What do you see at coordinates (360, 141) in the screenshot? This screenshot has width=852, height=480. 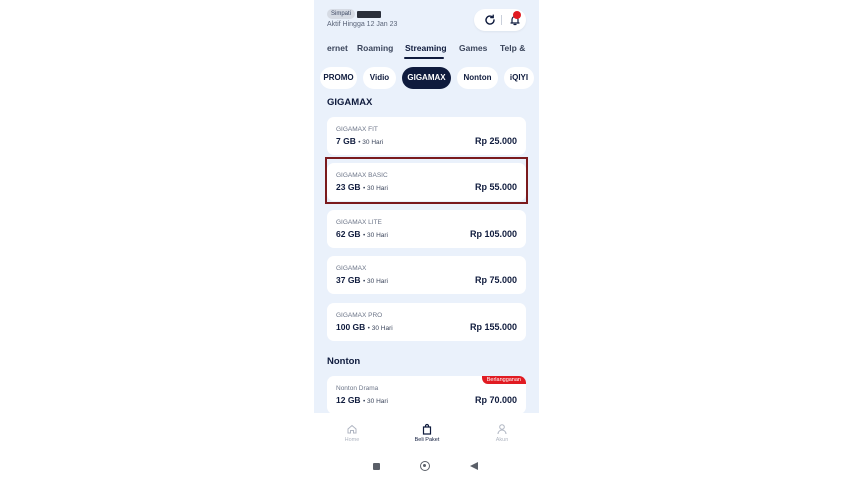 I see `package-quota: 7 GB • 30 Hari` at bounding box center [360, 141].